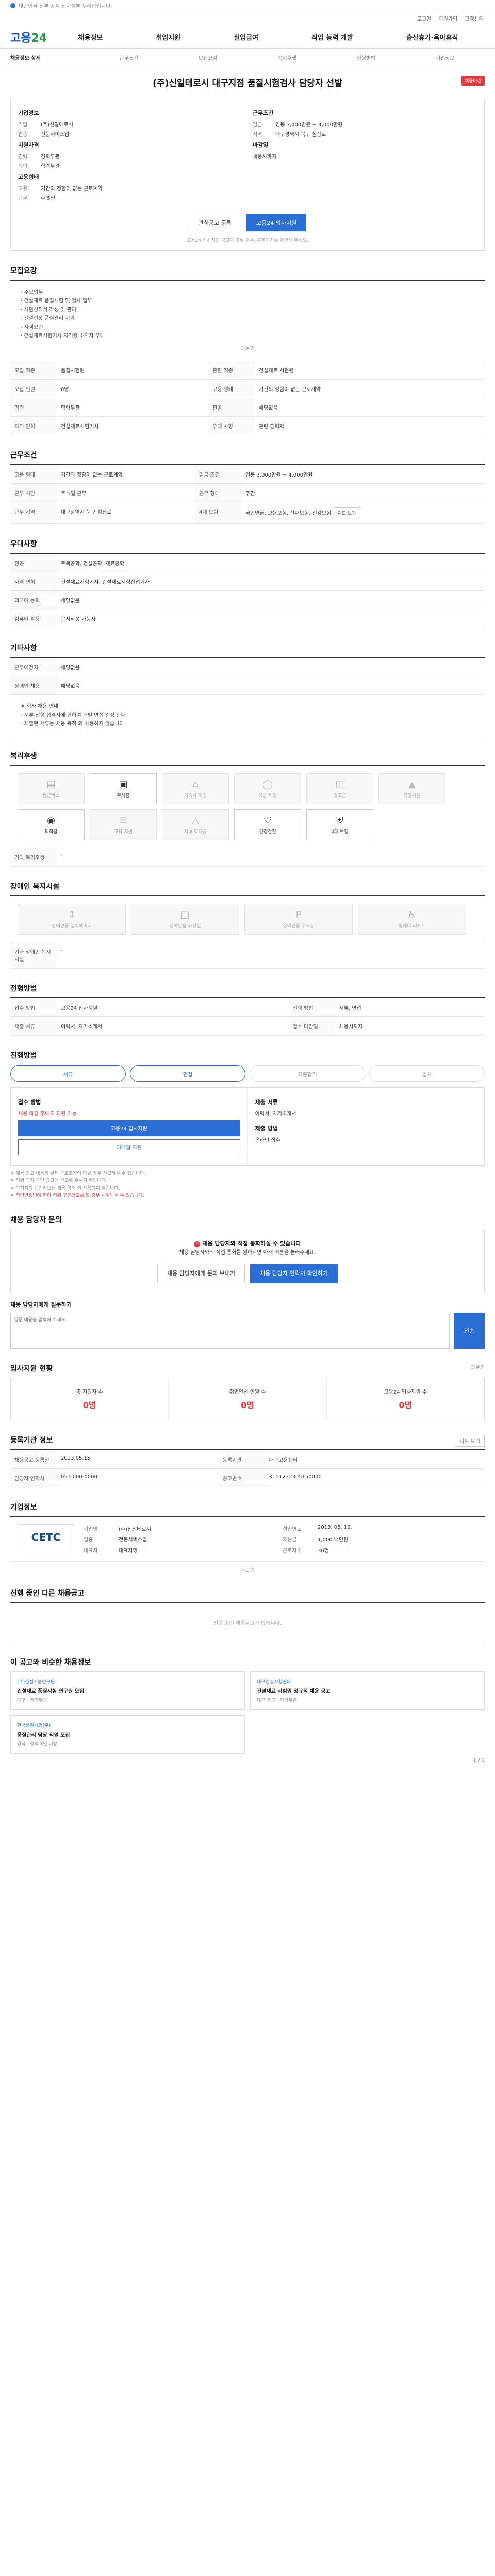  I want to click on tab-detail: 채용정보 상세, so click(49, 57).